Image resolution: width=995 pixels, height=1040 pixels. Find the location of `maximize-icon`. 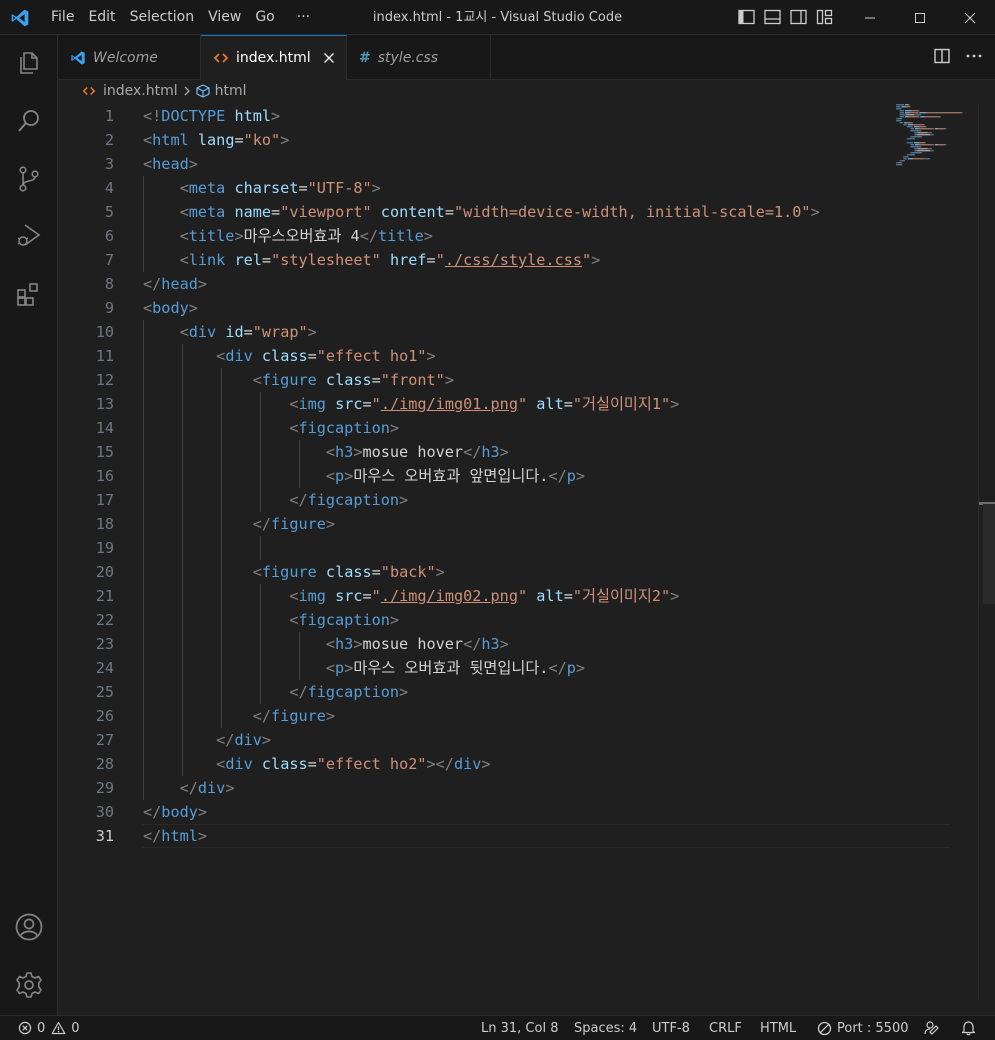

maximize-icon is located at coordinates (920, 17).